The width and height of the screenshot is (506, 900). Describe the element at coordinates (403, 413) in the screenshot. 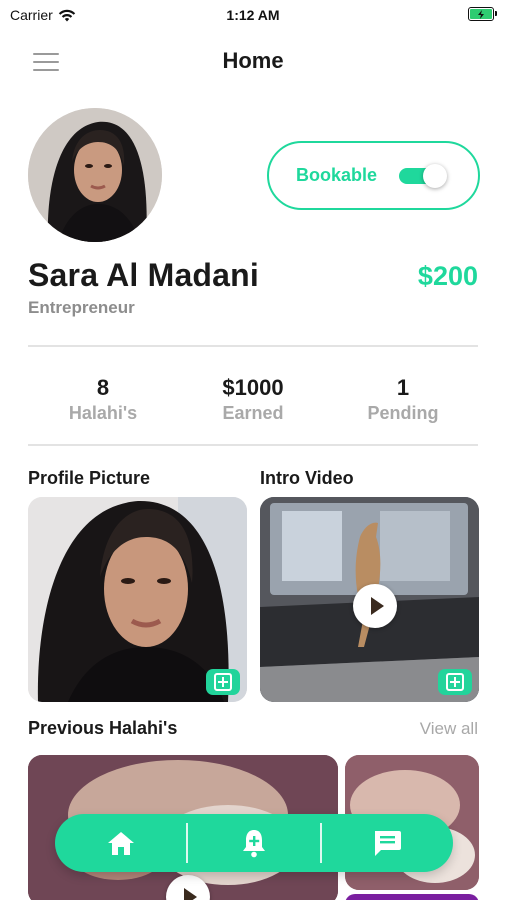

I see `stat-label: Pending` at that location.